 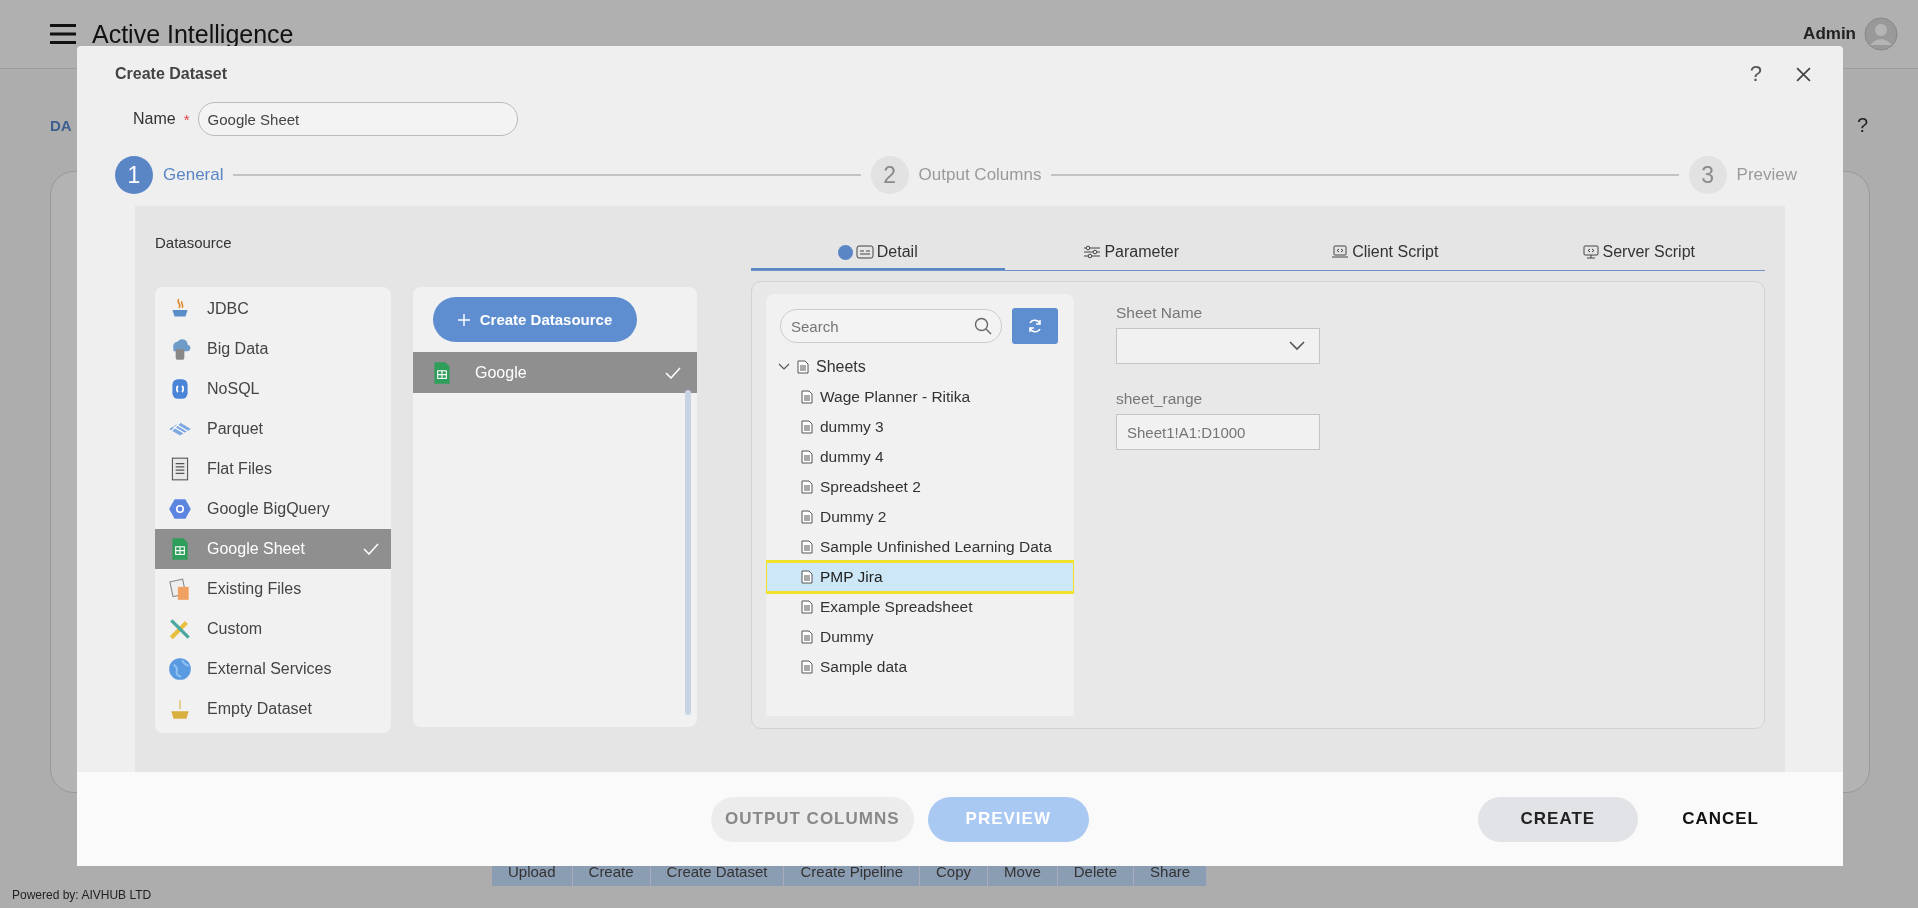 I want to click on tree-item: Sample Unfinished Learning Data, so click(x=920, y=547).